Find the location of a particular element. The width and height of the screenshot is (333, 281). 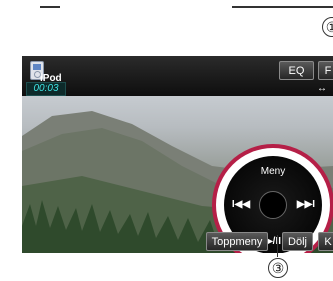

prev-track-button: I◀◀ is located at coordinates (241, 204).